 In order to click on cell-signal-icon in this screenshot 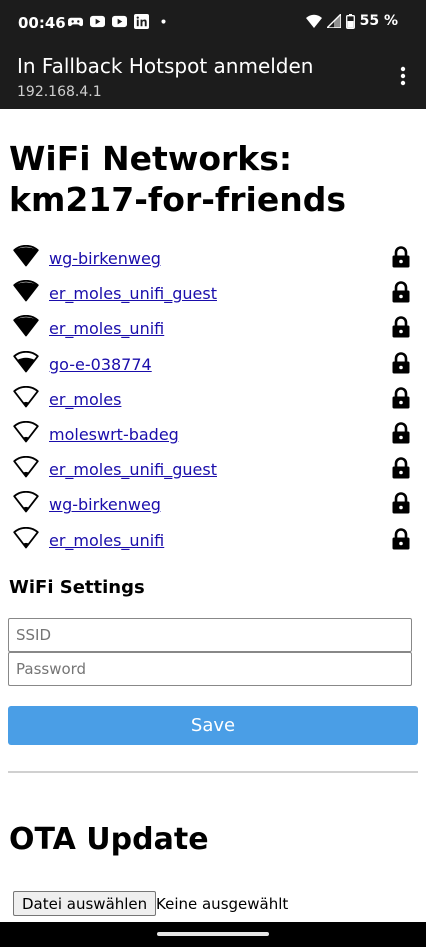, I will do `click(333, 21)`.